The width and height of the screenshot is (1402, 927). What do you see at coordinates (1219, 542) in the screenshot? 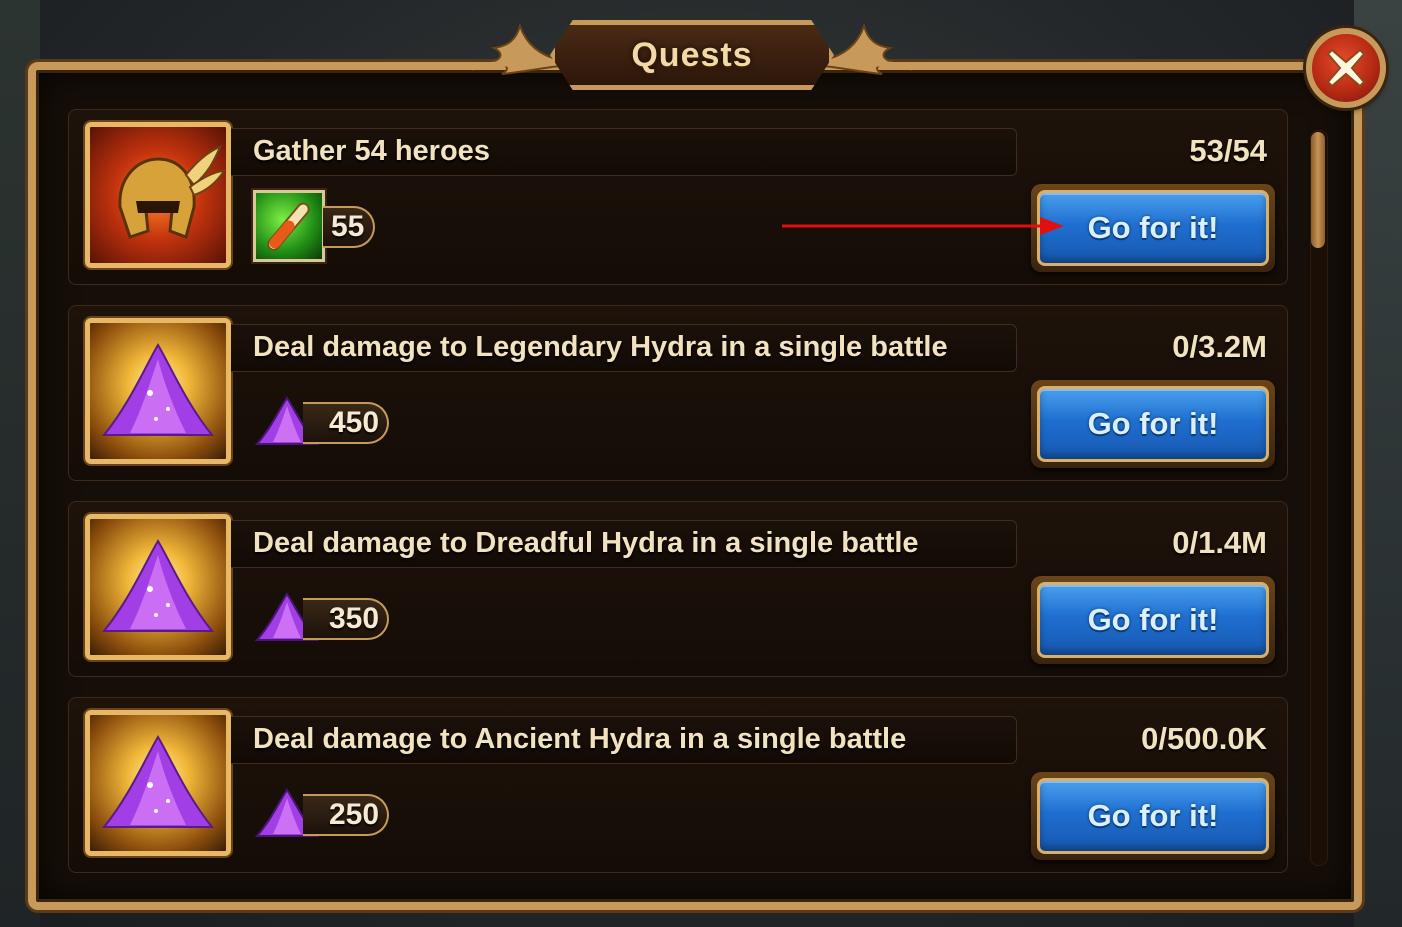
I see `quest-progress: 0/1.4M` at bounding box center [1219, 542].